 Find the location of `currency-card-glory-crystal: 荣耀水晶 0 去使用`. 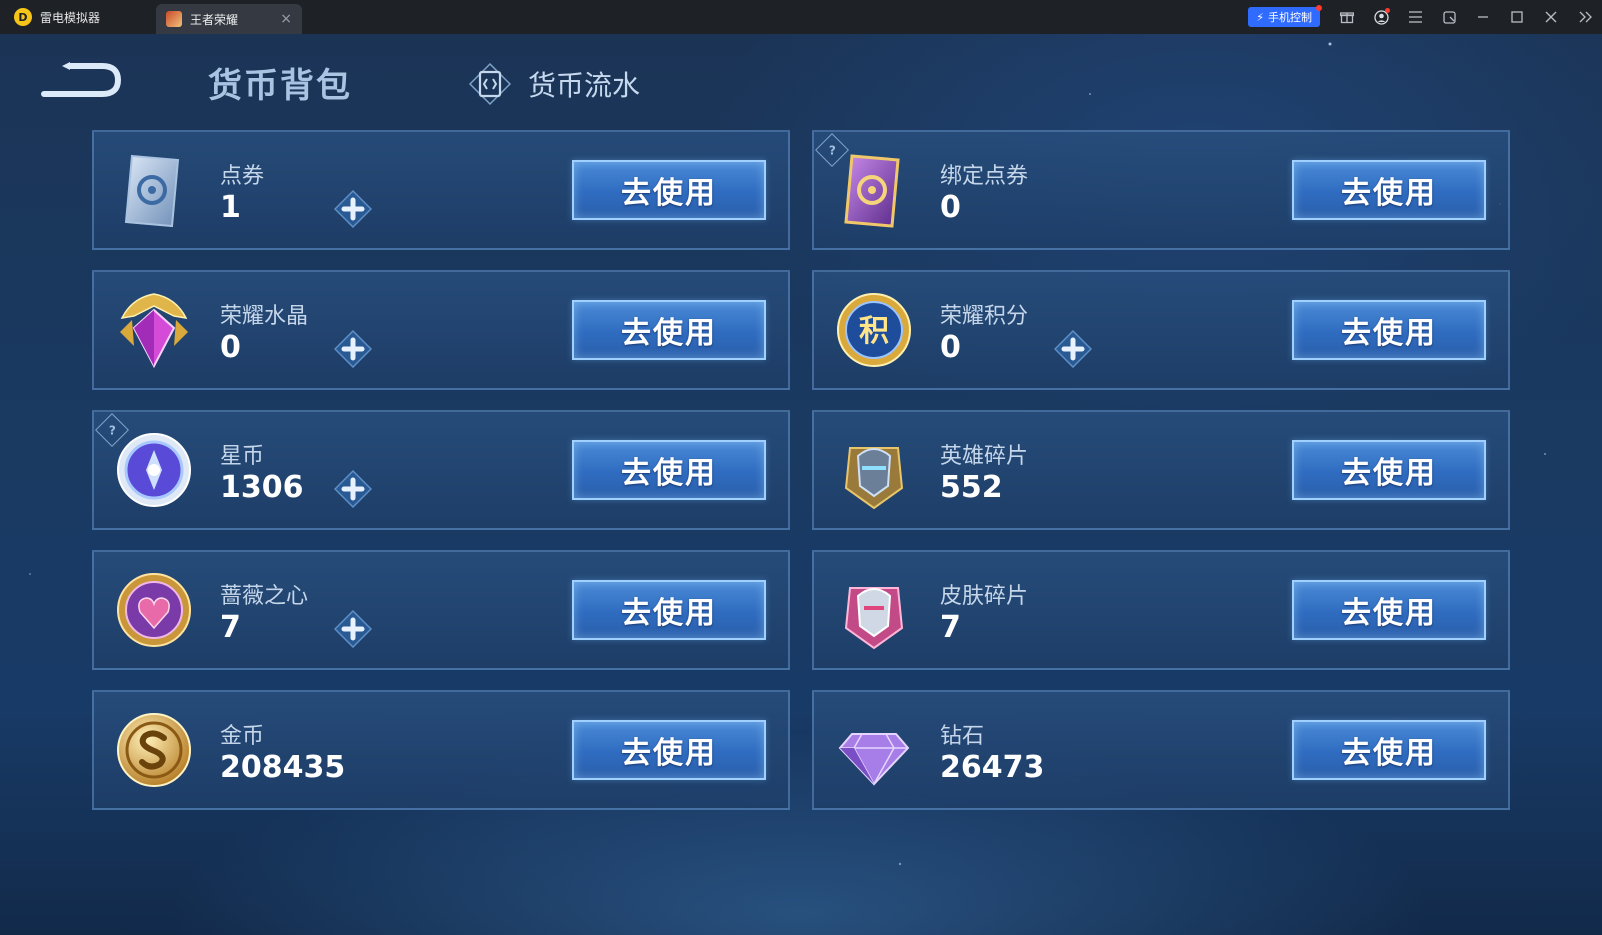

currency-card-glory-crystal: 荣耀水晶 0 去使用 is located at coordinates (441, 330).